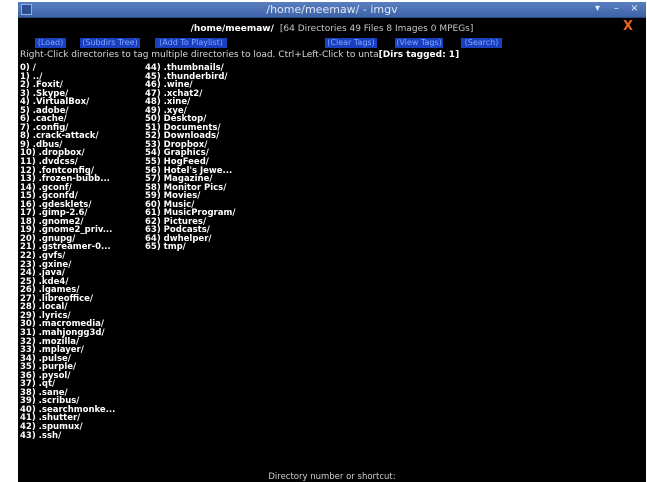  I want to click on title-bar: /home/meemaw/ - imgv ▾ – ×, so click(332, 10).